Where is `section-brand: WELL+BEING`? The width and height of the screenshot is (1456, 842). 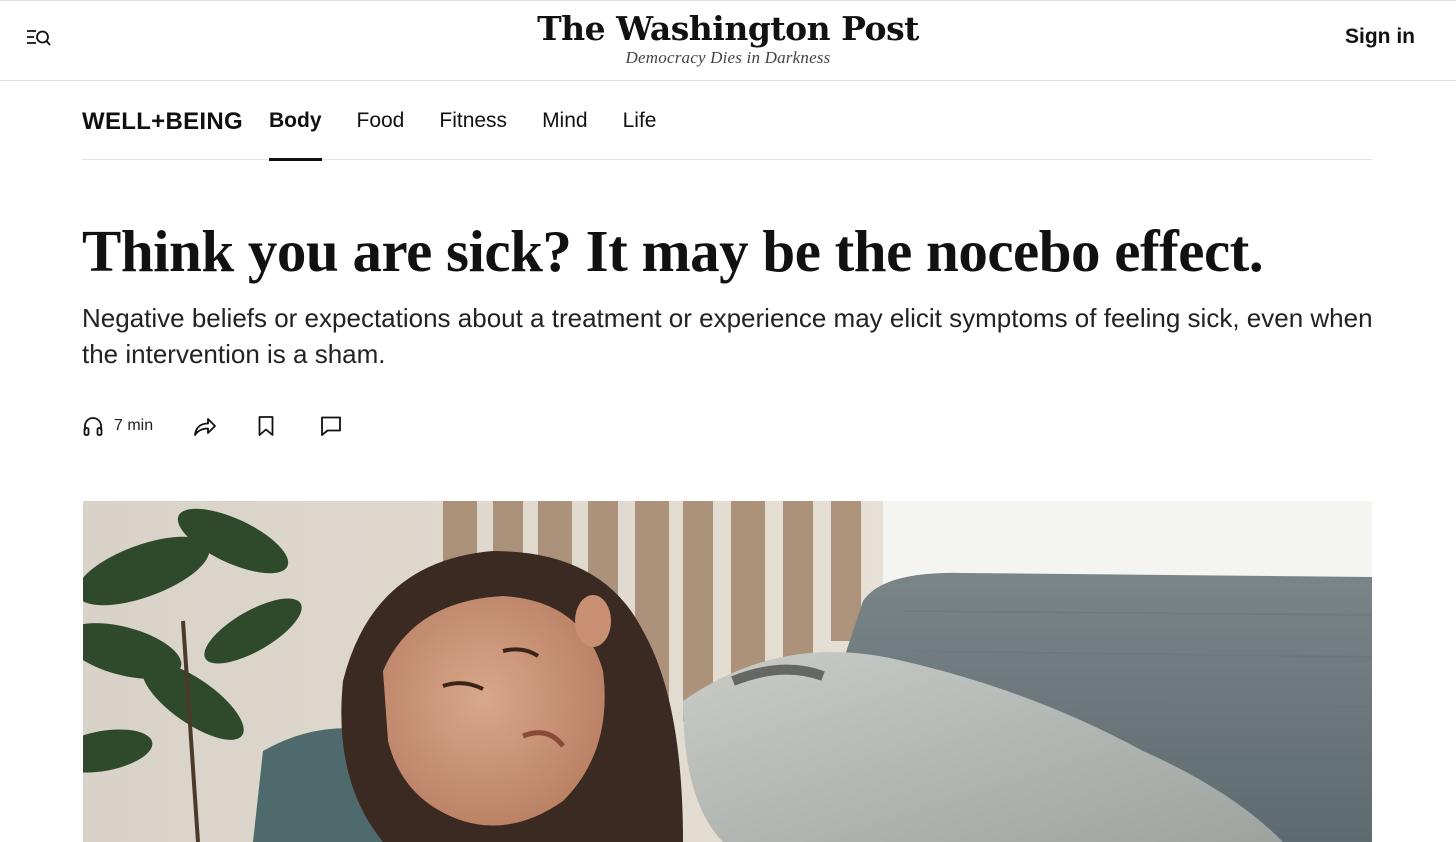 section-brand: WELL+BEING is located at coordinates (162, 122).